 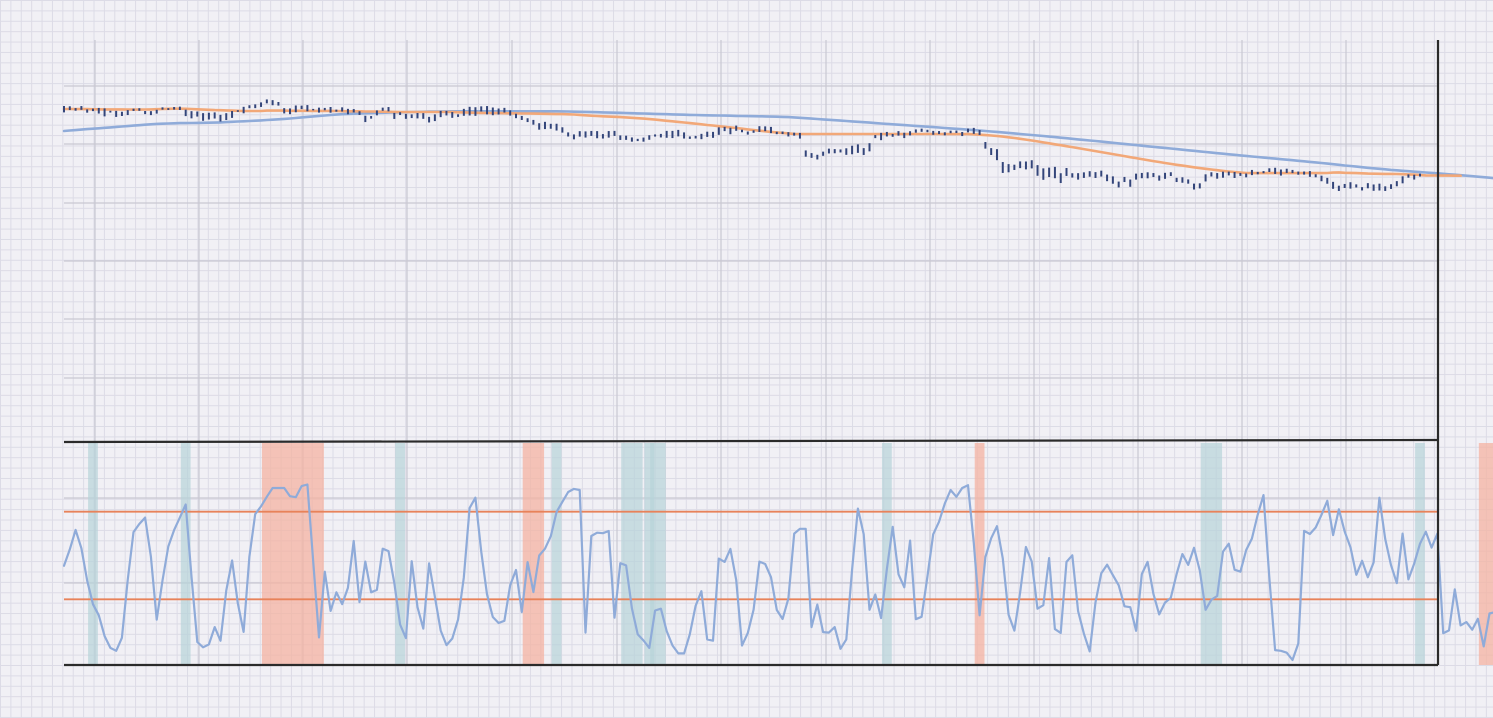 I want to click on panel-divider, so click(x=751, y=441).